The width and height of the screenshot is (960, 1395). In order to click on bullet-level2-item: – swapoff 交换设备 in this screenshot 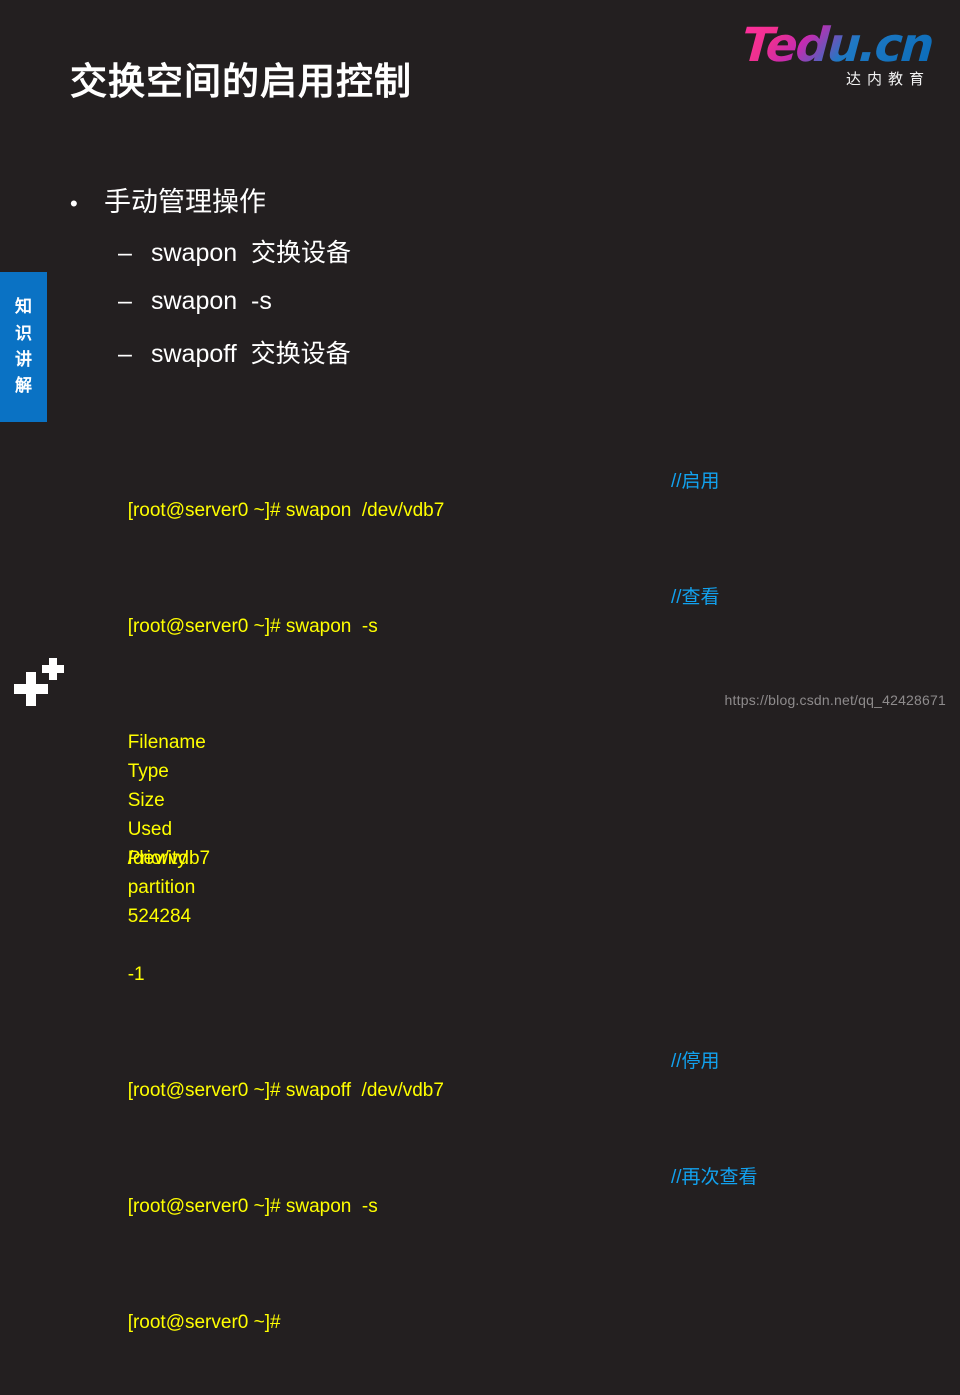, I will do `click(234, 352)`.